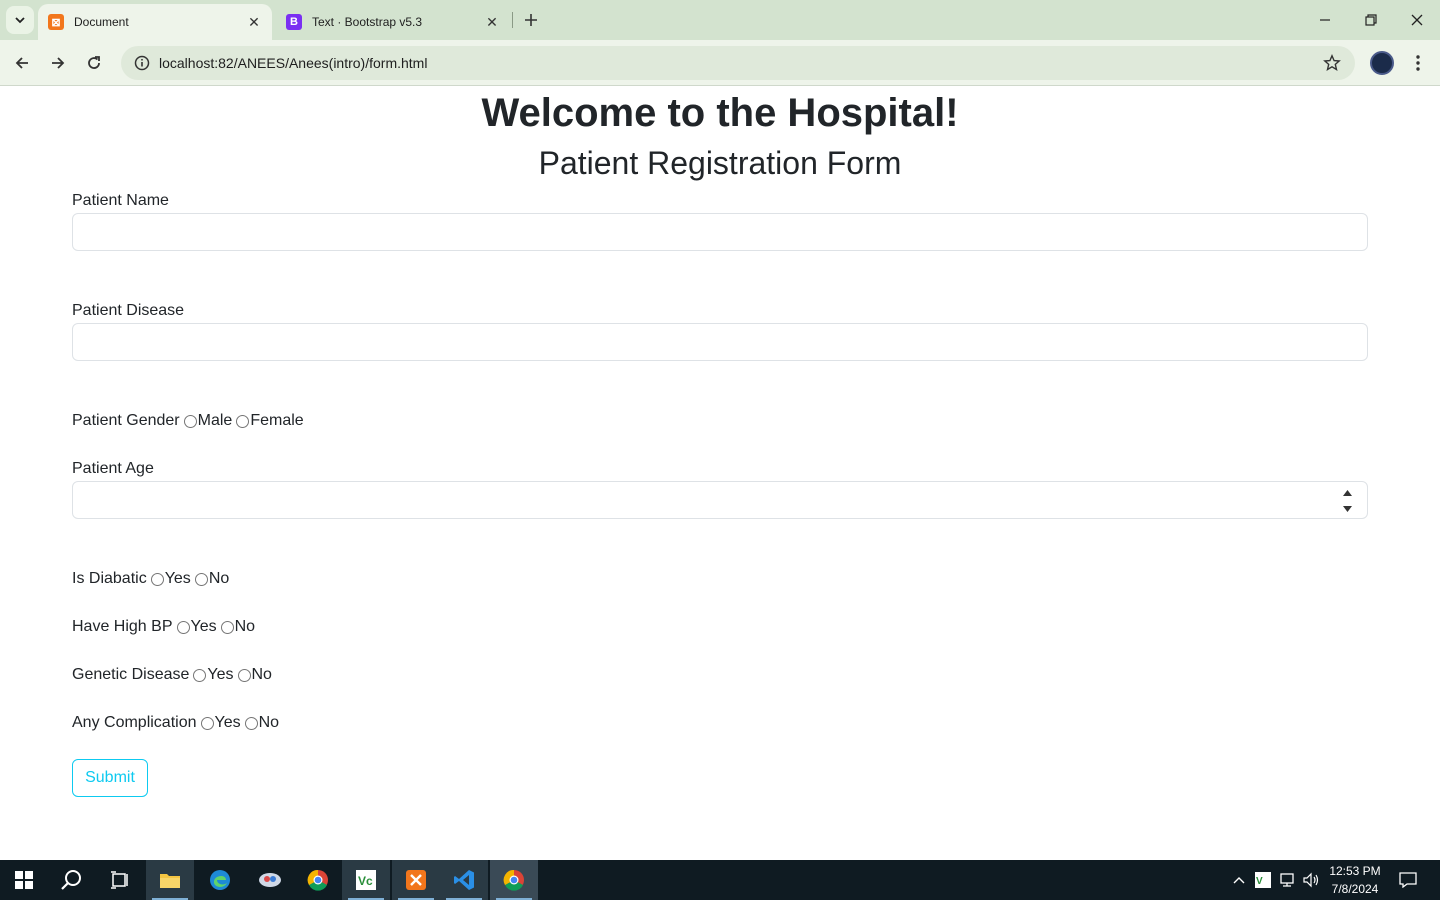 This screenshot has width=1440, height=900. Describe the element at coordinates (318, 880) in the screenshot. I see `taskbar-chrome` at that location.